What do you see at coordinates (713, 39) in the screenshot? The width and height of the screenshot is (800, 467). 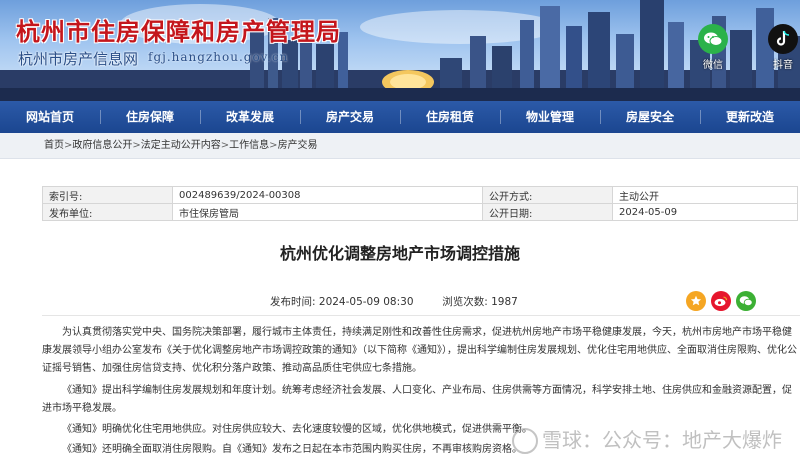 I see `wechat-icon` at bounding box center [713, 39].